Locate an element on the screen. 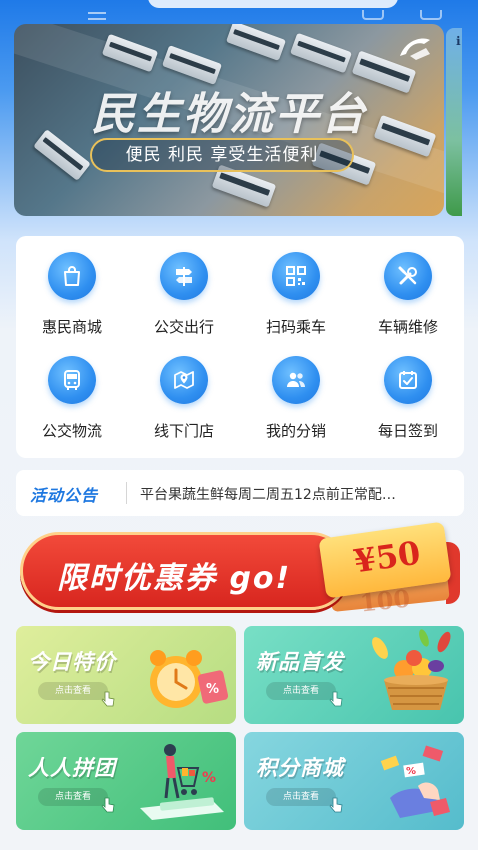 This screenshot has width=478, height=850. nav-label: 公交物流 is located at coordinates (71, 431).